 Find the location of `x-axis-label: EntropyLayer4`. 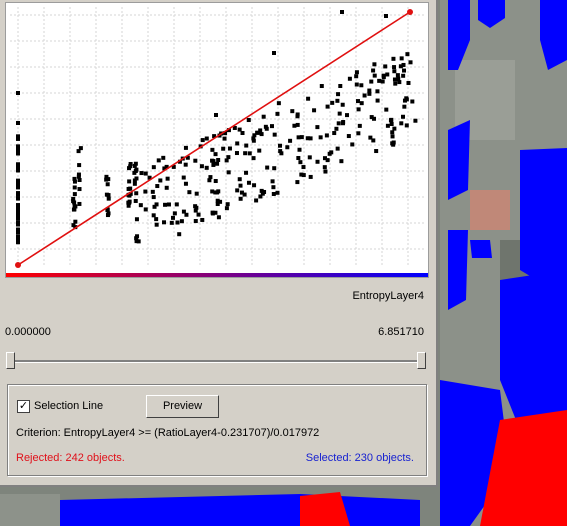

x-axis-label: EntropyLayer4 is located at coordinates (388, 296).